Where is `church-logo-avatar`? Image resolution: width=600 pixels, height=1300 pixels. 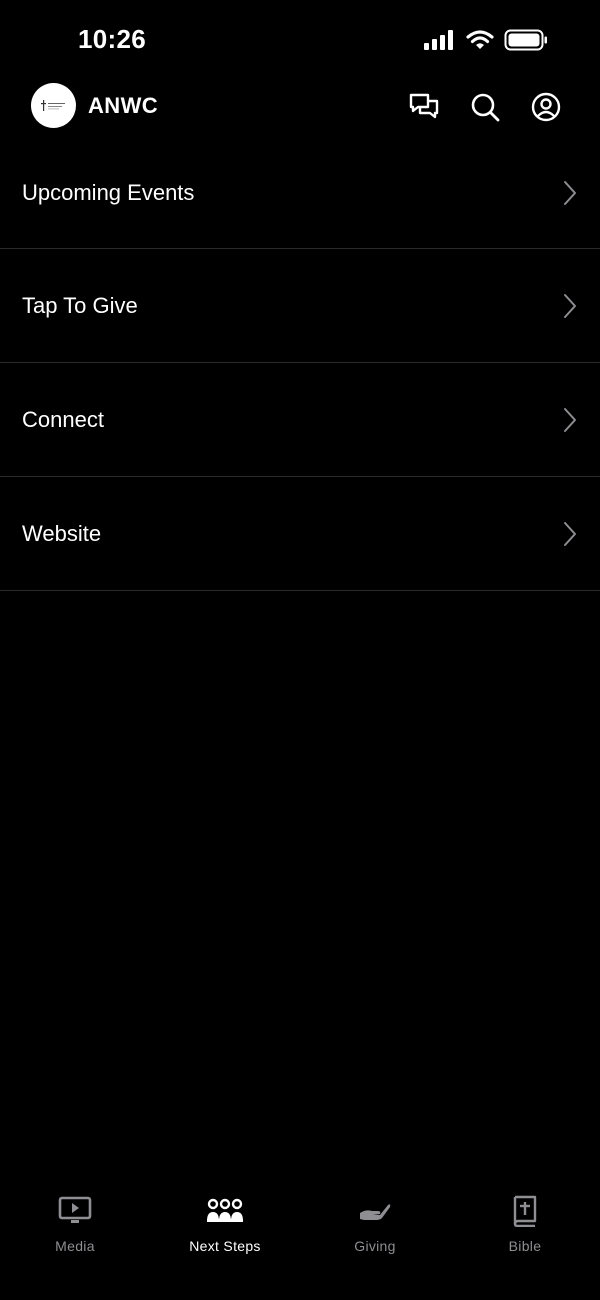
church-logo-avatar is located at coordinates (53, 105).